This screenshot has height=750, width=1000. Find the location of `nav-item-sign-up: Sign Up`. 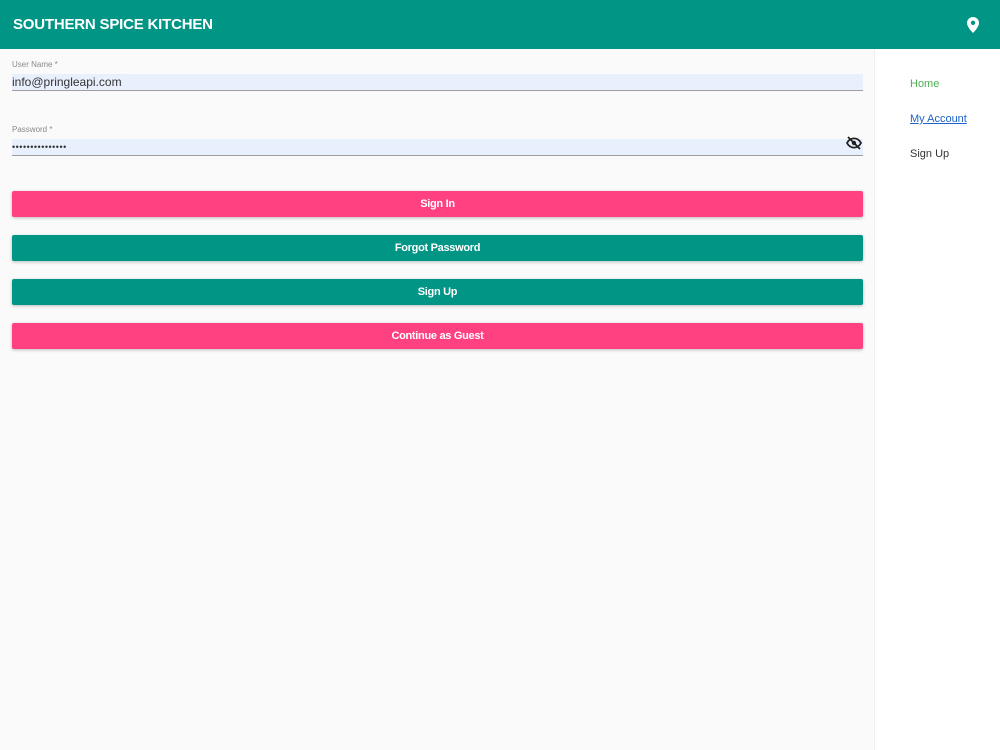

nav-item-sign-up: Sign Up is located at coordinates (929, 154).